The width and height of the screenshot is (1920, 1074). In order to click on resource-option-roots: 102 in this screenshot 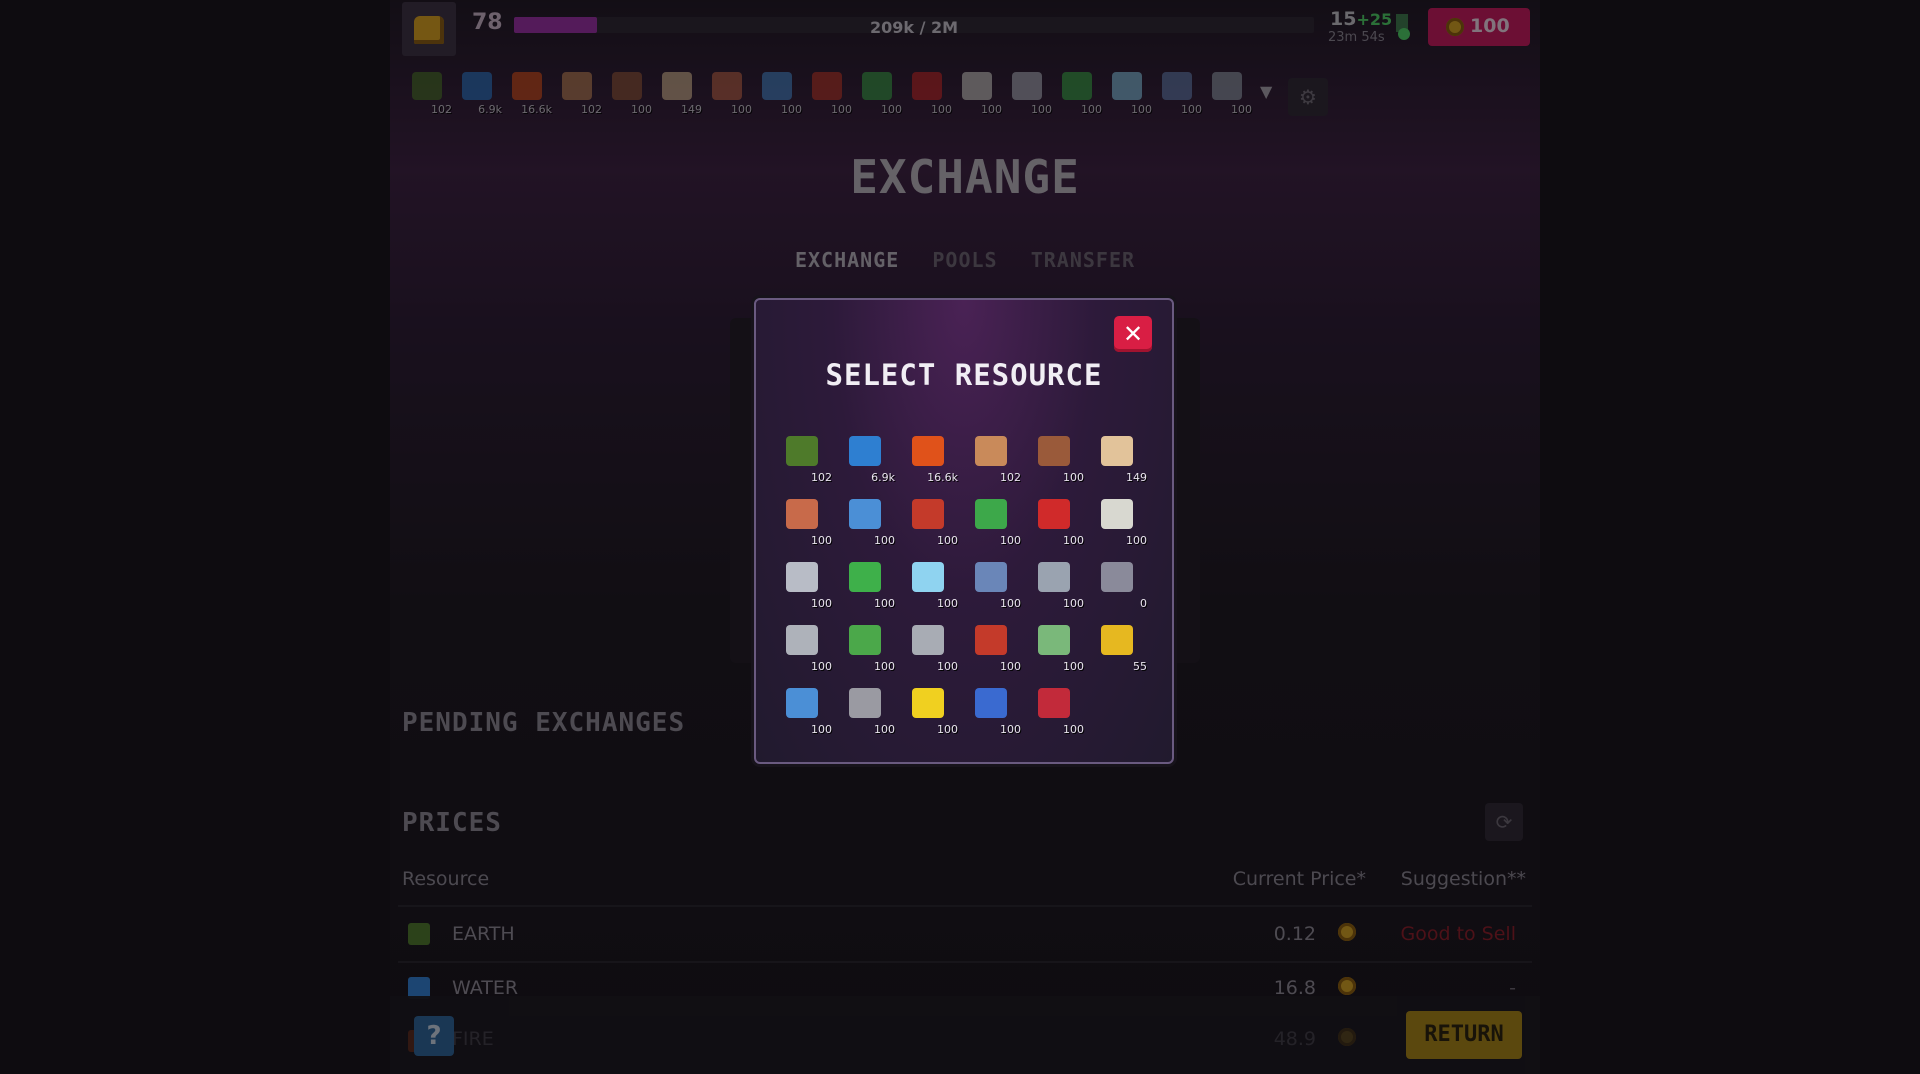, I will do `click(997, 458)`.